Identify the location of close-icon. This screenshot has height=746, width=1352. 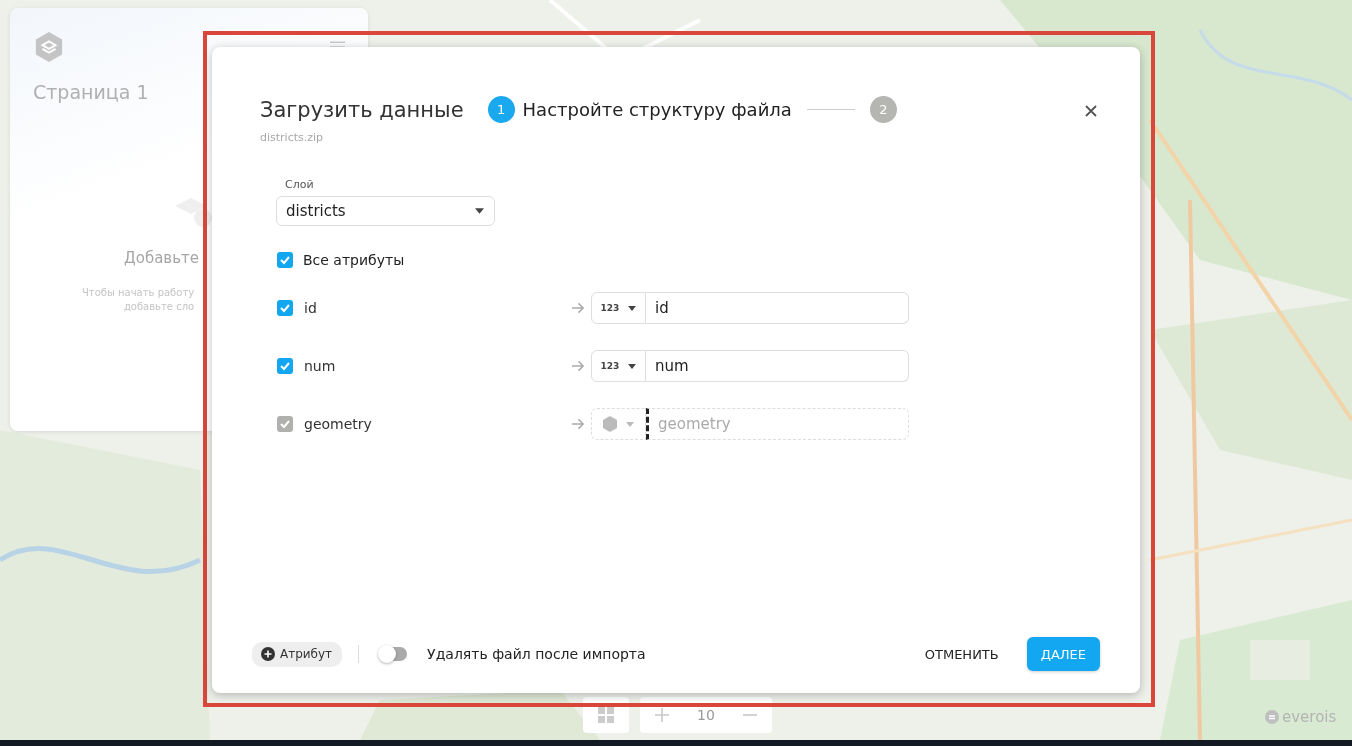
(1091, 111).